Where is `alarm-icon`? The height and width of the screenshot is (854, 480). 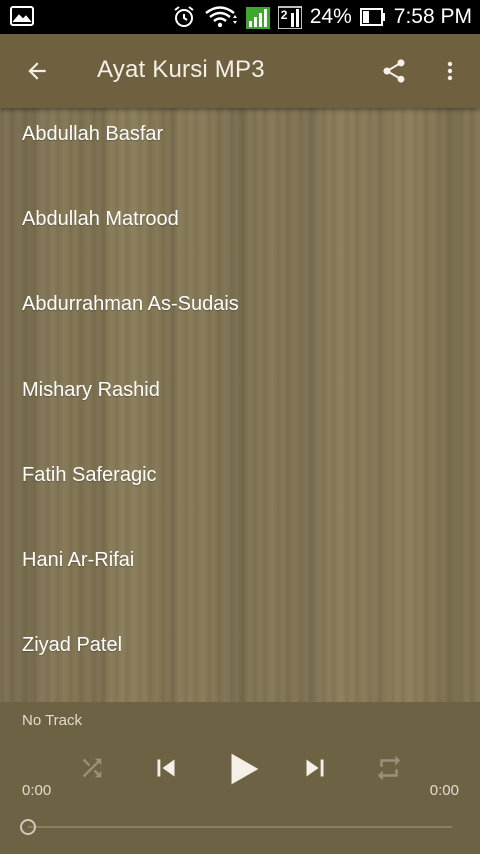
alarm-icon is located at coordinates (184, 16).